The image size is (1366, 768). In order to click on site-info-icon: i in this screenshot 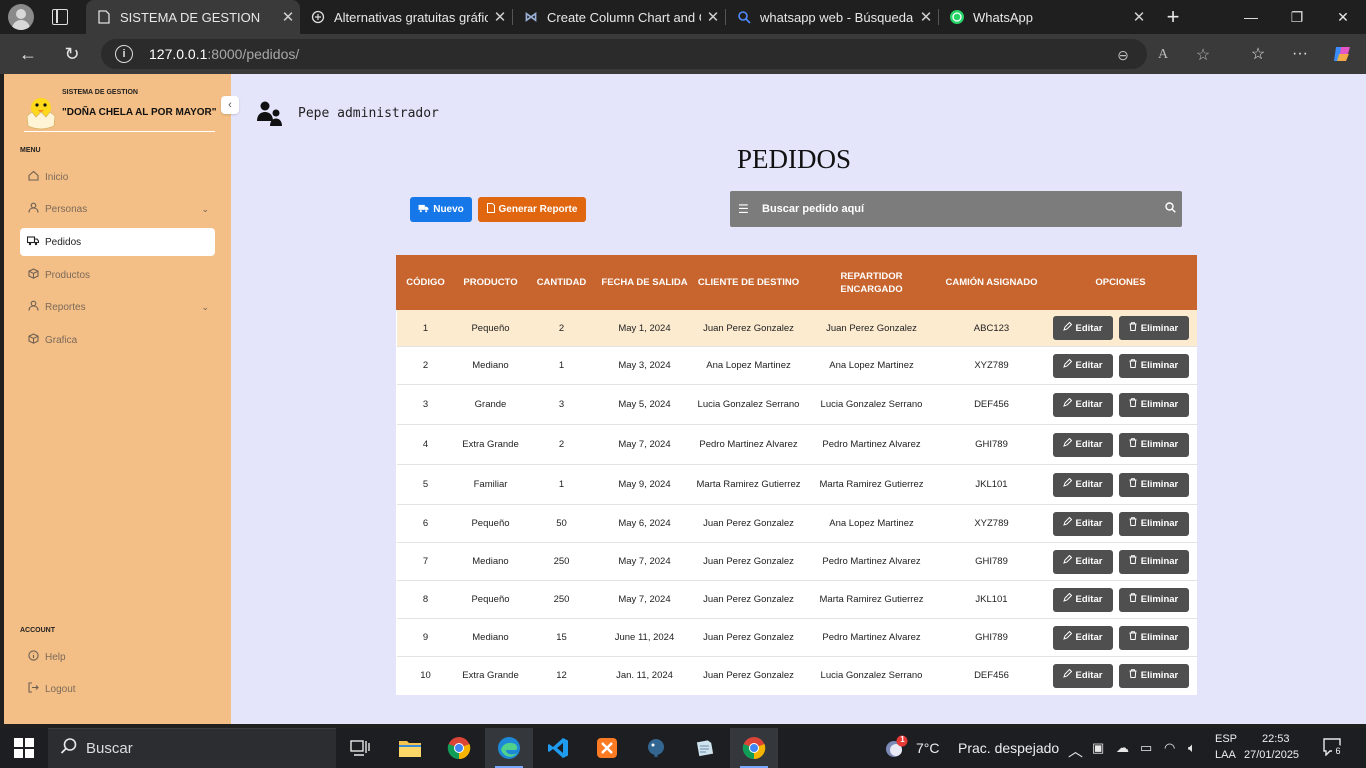, I will do `click(124, 54)`.